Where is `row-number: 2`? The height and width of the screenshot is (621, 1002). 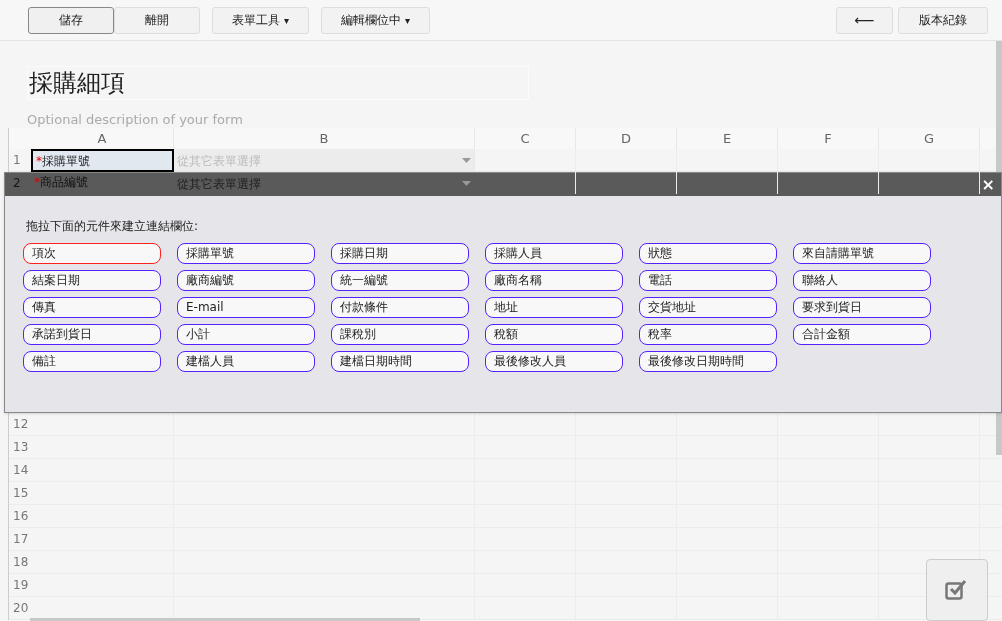
row-number: 2 is located at coordinates (17, 183).